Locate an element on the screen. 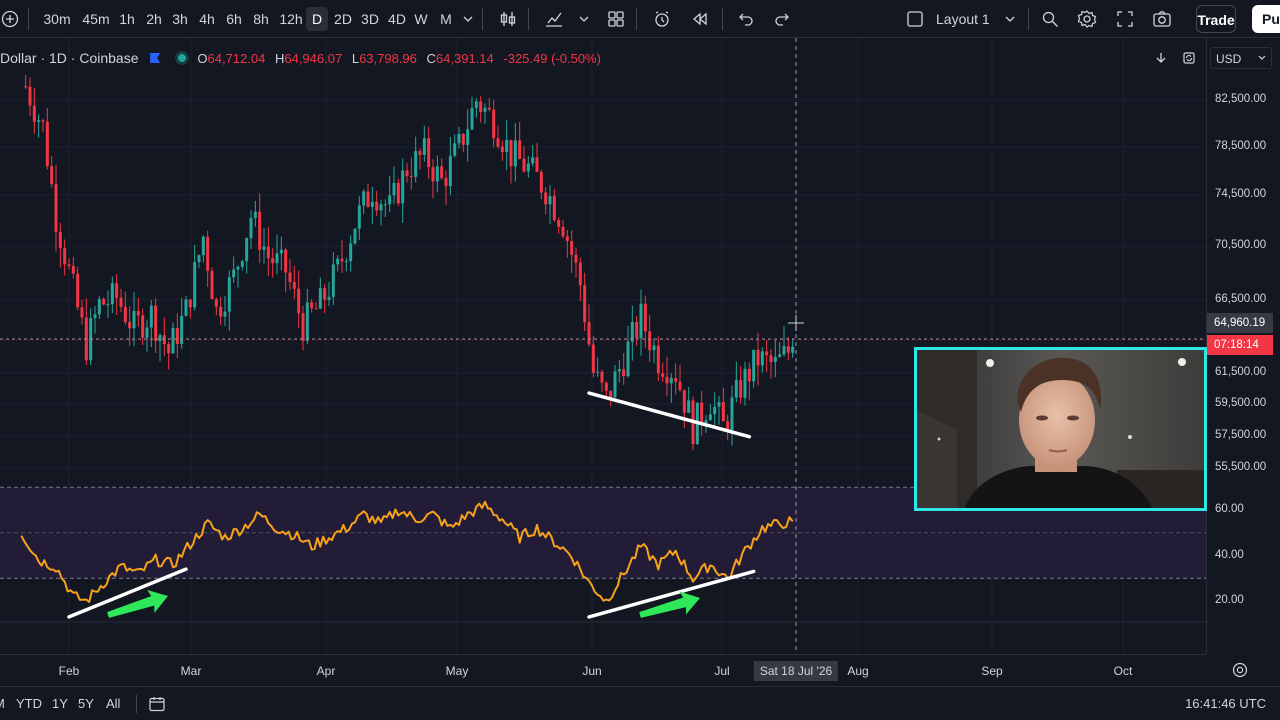  refresh-icon is located at coordinates (1189, 58).